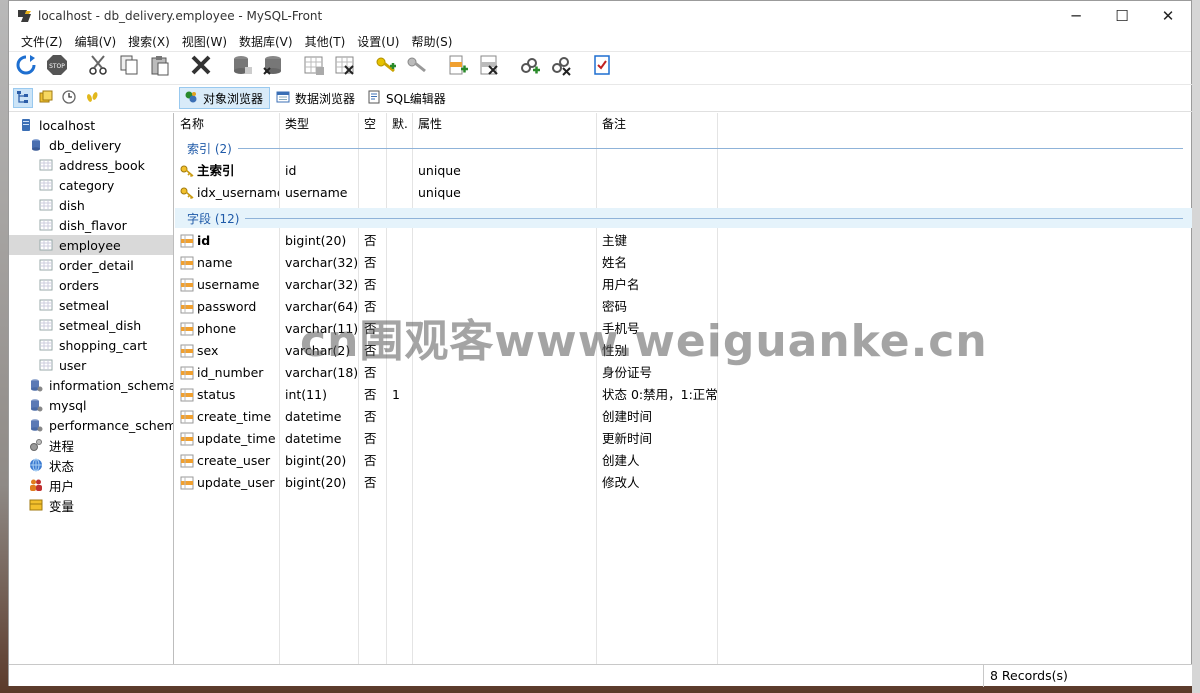  Describe the element at coordinates (91, 245) in the screenshot. I see `tree-item: employee` at that location.